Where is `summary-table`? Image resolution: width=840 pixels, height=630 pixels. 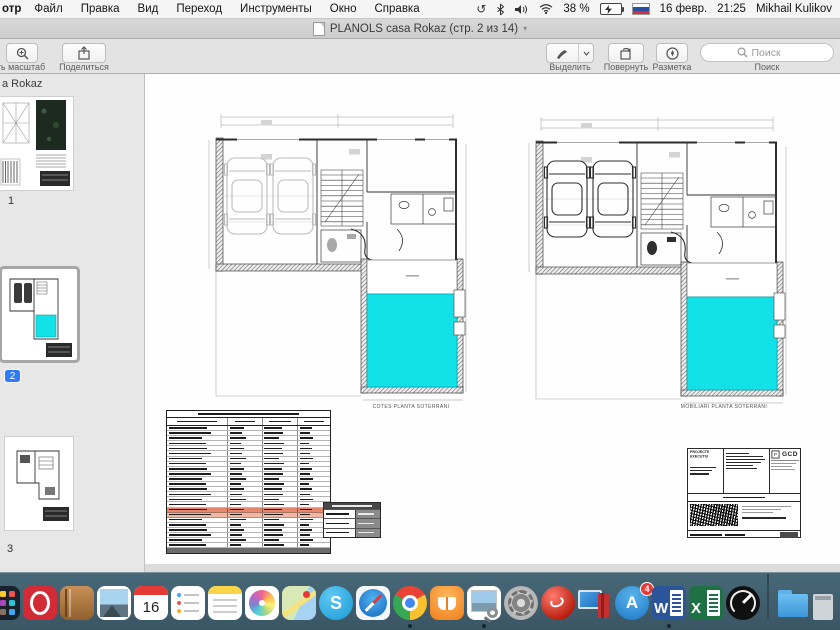
summary-table is located at coordinates (352, 520).